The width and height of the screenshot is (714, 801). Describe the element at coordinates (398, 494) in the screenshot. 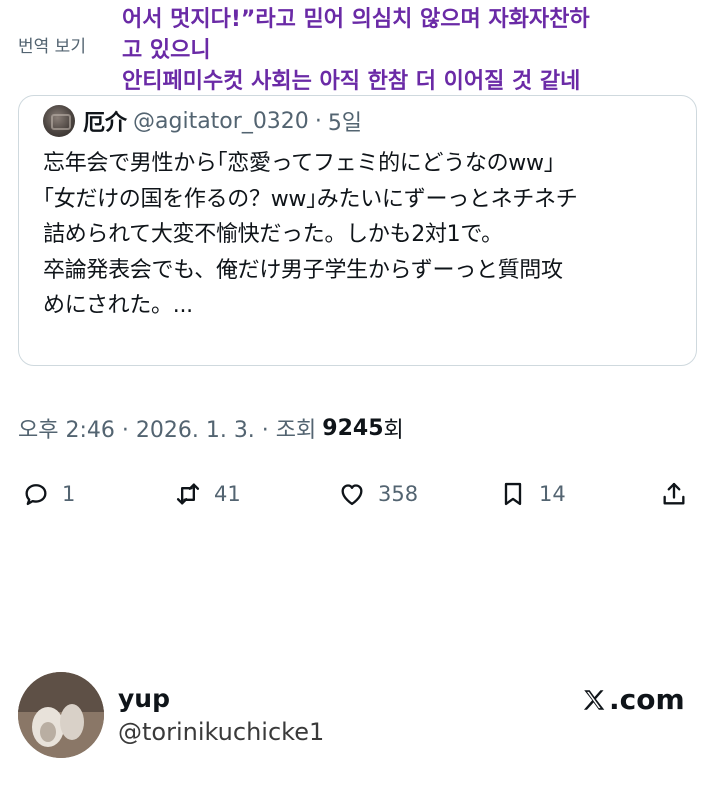

I see `like-count: 358` at that location.